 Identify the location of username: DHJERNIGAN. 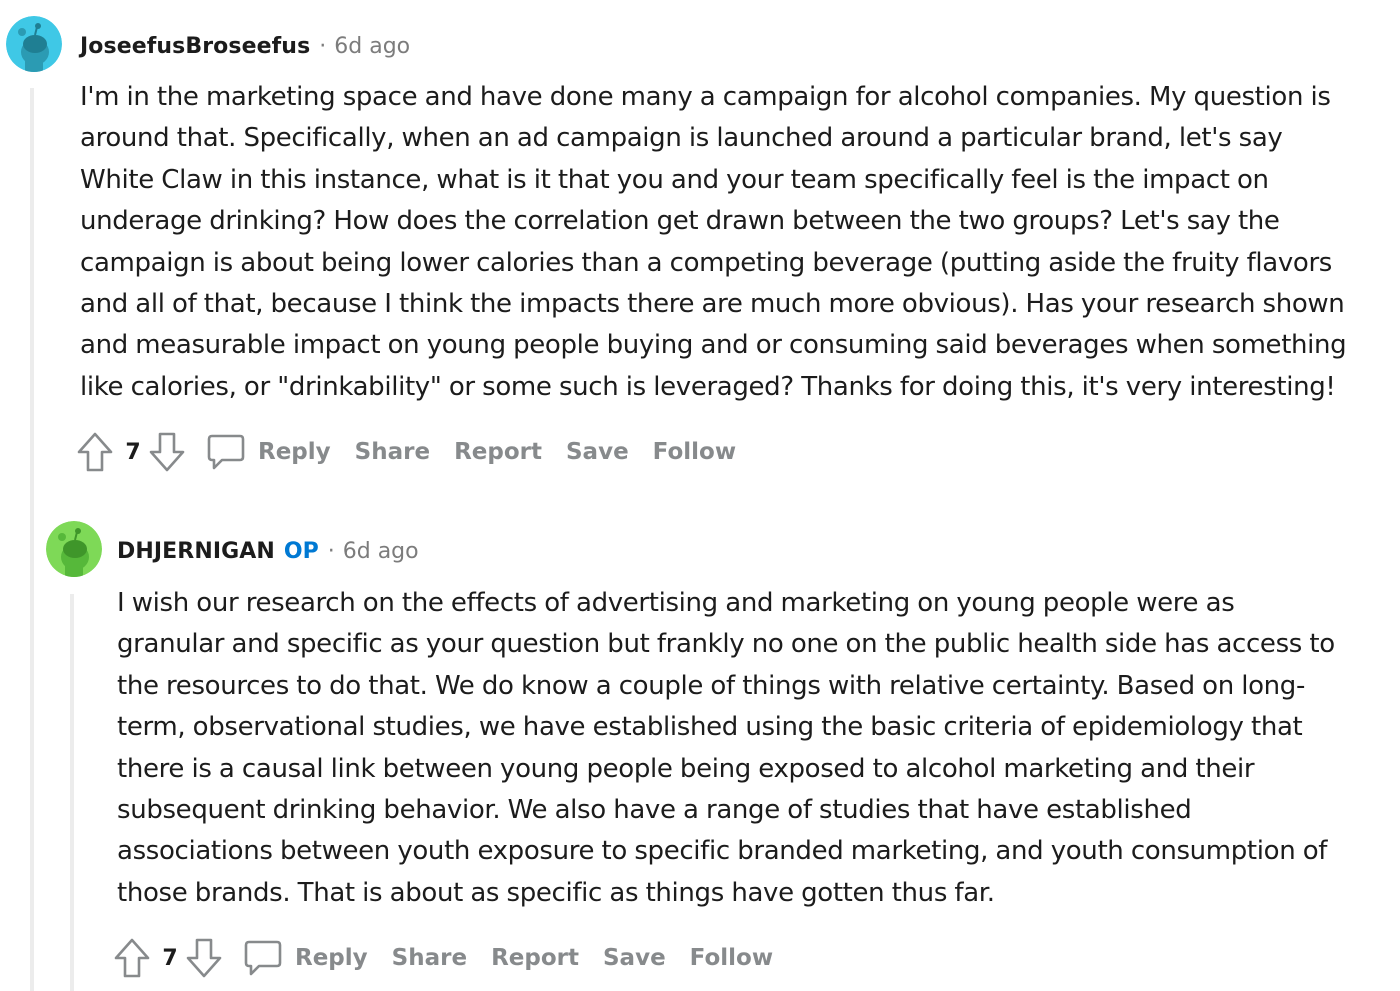
(196, 551).